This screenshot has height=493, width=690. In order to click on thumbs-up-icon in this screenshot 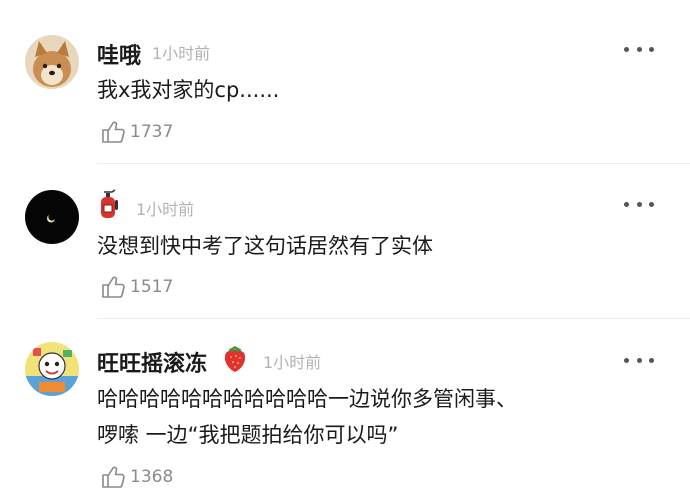, I will do `click(113, 477)`.